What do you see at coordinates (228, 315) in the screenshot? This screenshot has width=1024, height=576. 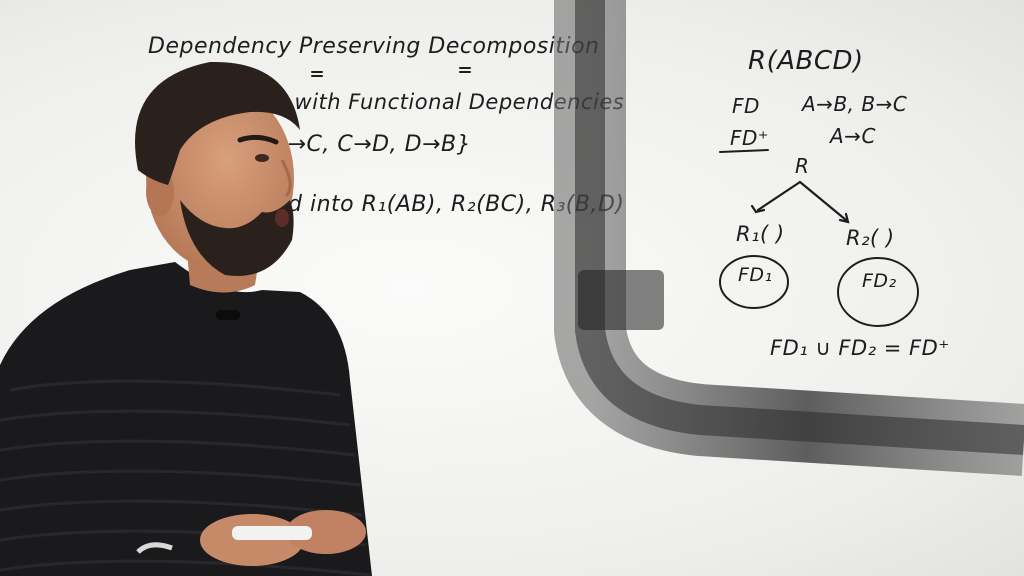 I see `lapel-mic` at bounding box center [228, 315].